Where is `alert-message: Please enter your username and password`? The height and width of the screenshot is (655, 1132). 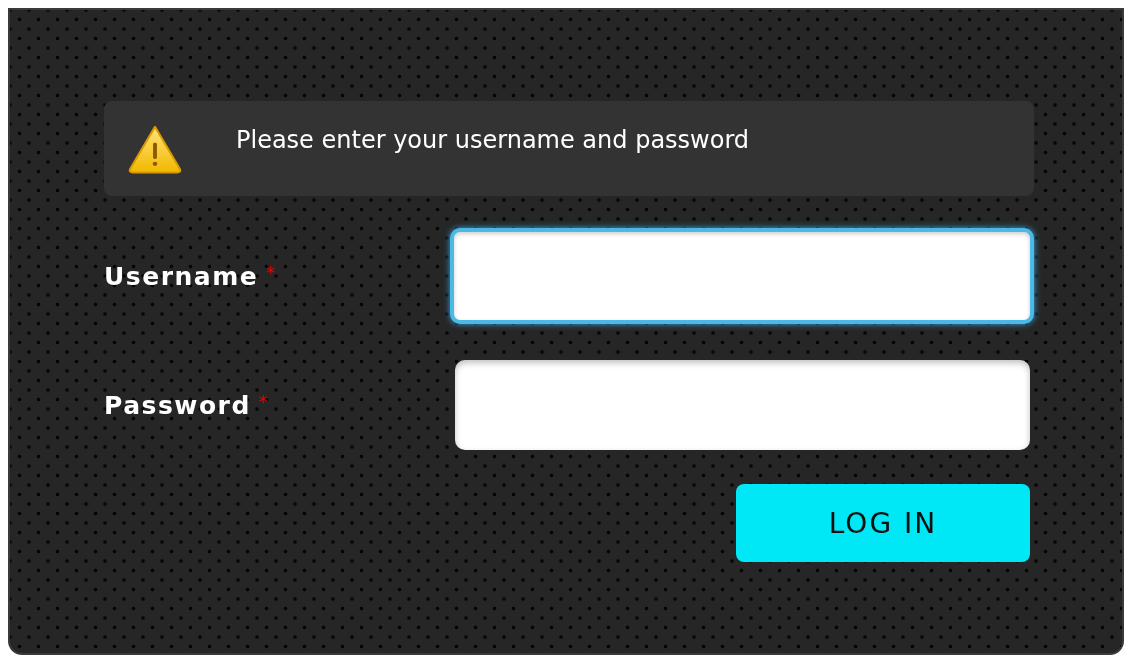
alert-message: Please enter your username and password is located at coordinates (493, 139).